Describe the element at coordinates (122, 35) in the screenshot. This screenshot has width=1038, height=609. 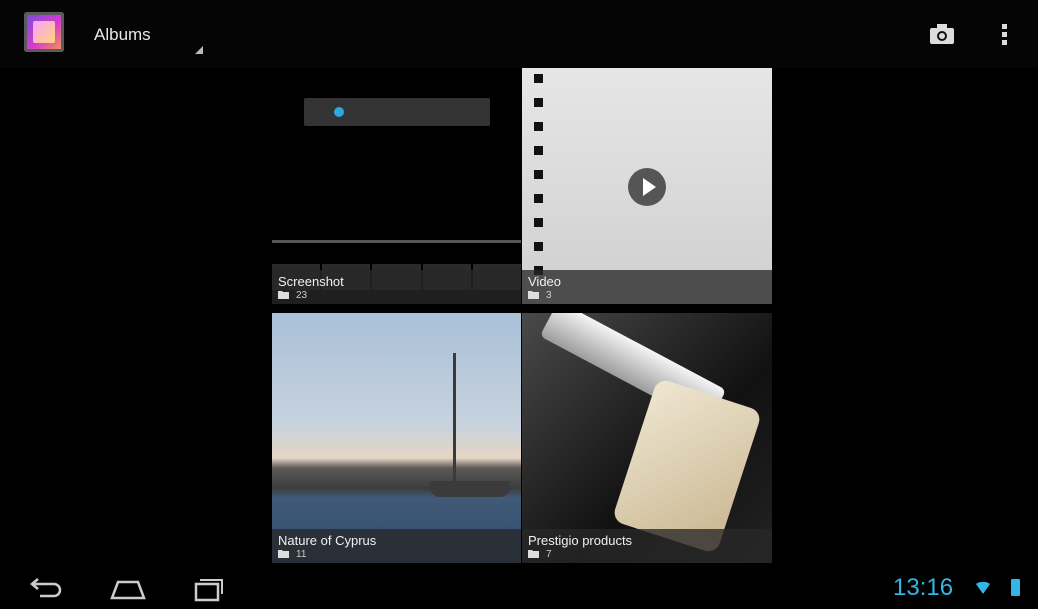
I see `page-title: Albums` at that location.